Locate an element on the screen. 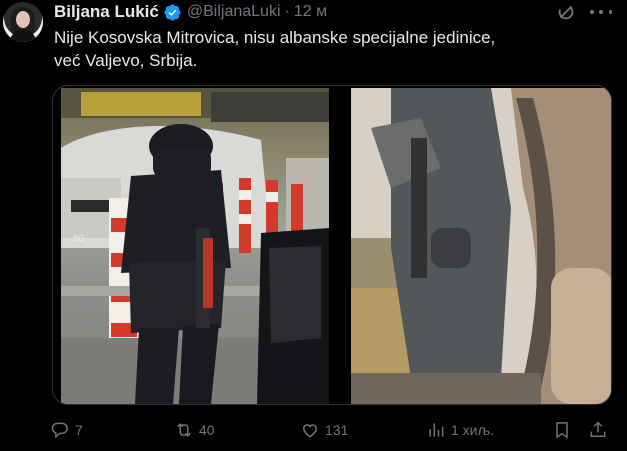 This screenshot has height=451, width=627. repost-count: 40 is located at coordinates (207, 430).